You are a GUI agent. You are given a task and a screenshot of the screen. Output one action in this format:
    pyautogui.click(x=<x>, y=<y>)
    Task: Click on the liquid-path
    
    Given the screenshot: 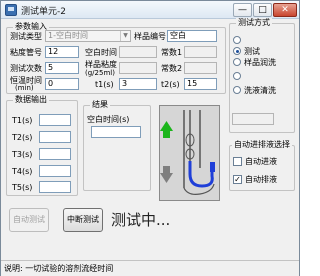 What is the action you would take?
    pyautogui.click(x=201, y=174)
    